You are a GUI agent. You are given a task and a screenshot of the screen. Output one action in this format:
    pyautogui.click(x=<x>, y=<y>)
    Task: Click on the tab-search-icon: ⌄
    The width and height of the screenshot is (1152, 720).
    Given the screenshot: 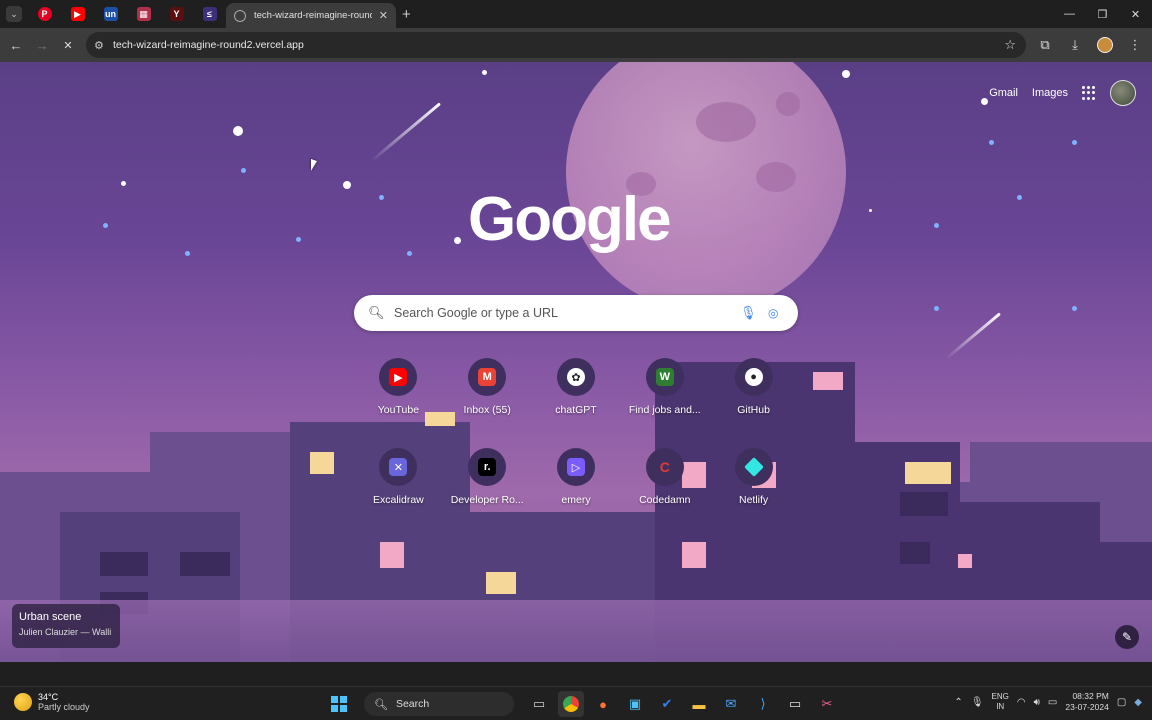 What is the action you would take?
    pyautogui.click(x=14, y=14)
    